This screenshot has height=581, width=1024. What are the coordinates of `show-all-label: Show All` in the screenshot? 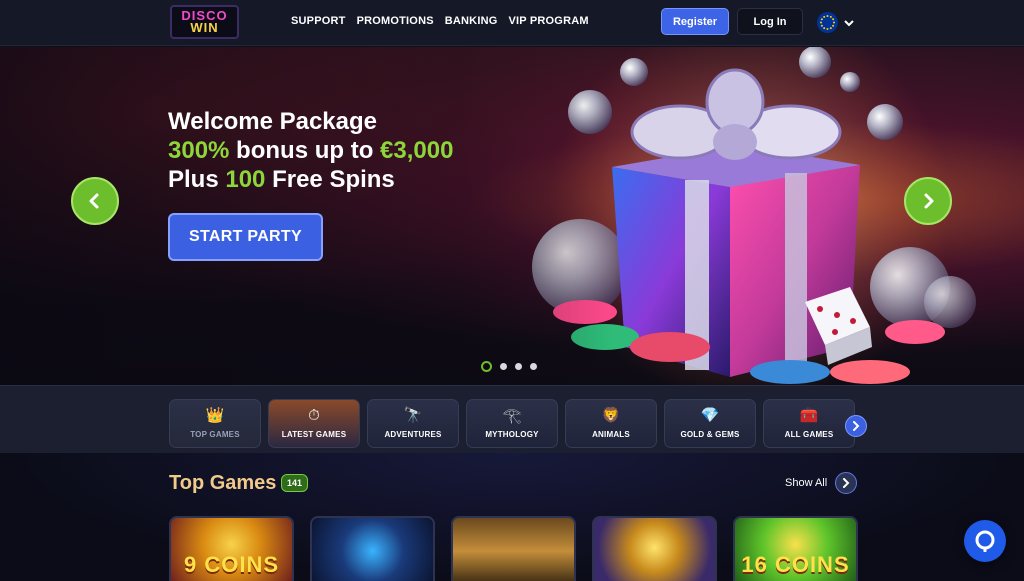 It's located at (806, 483).